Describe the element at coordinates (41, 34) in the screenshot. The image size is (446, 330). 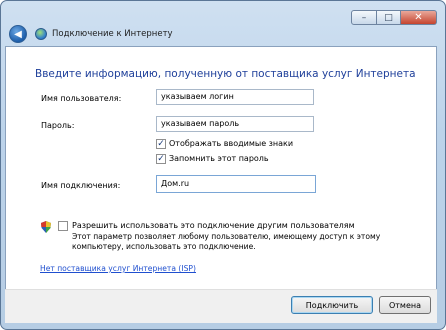
I see `network-globe-icon` at that location.